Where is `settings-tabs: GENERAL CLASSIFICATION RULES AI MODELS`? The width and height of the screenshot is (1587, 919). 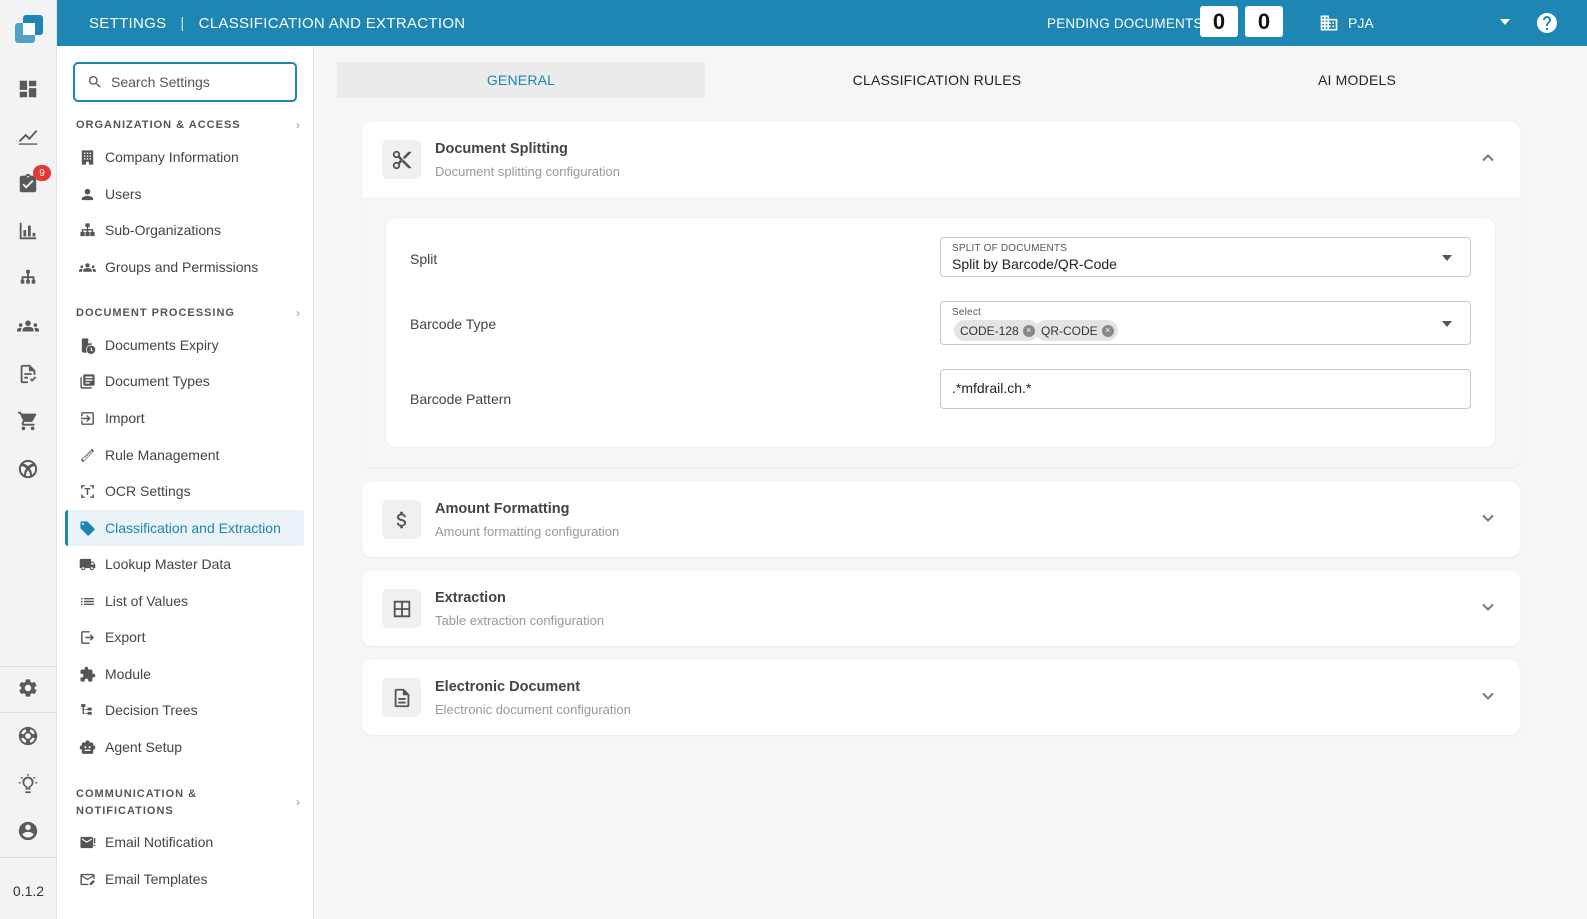 settings-tabs: GENERAL CLASSIFICATION RULES AI MODELS is located at coordinates (953, 80).